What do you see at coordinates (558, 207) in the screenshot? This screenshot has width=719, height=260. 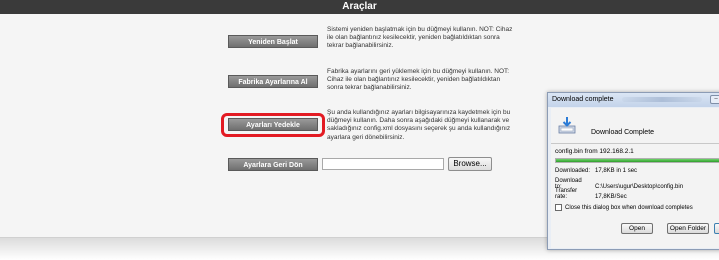 I see `close-when-complete-checkbox` at bounding box center [558, 207].